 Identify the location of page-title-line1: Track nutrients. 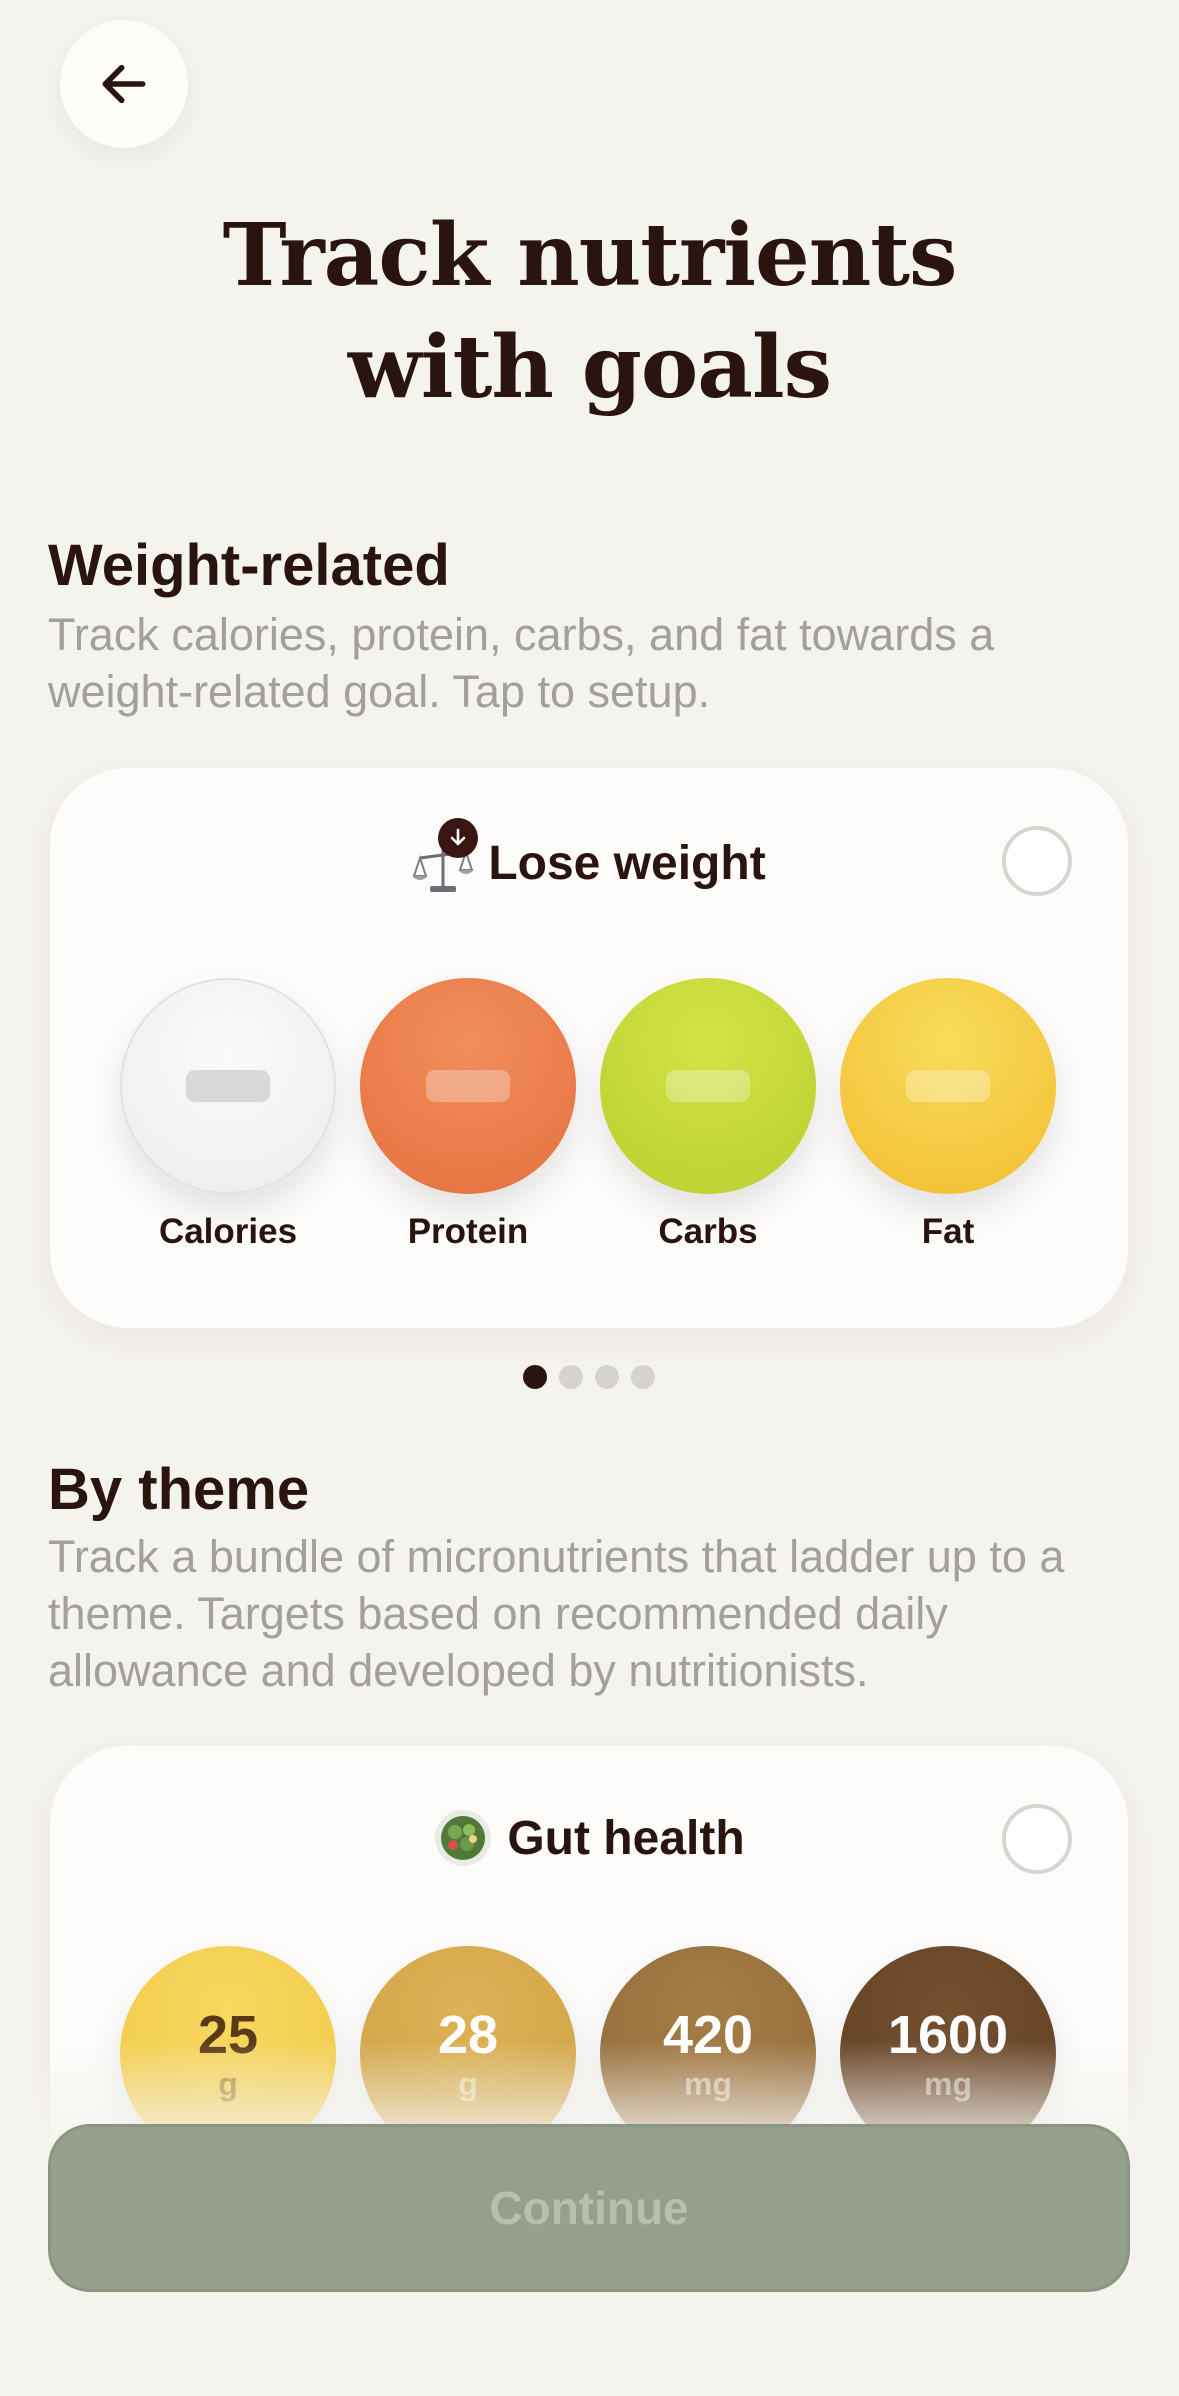
(590, 255).